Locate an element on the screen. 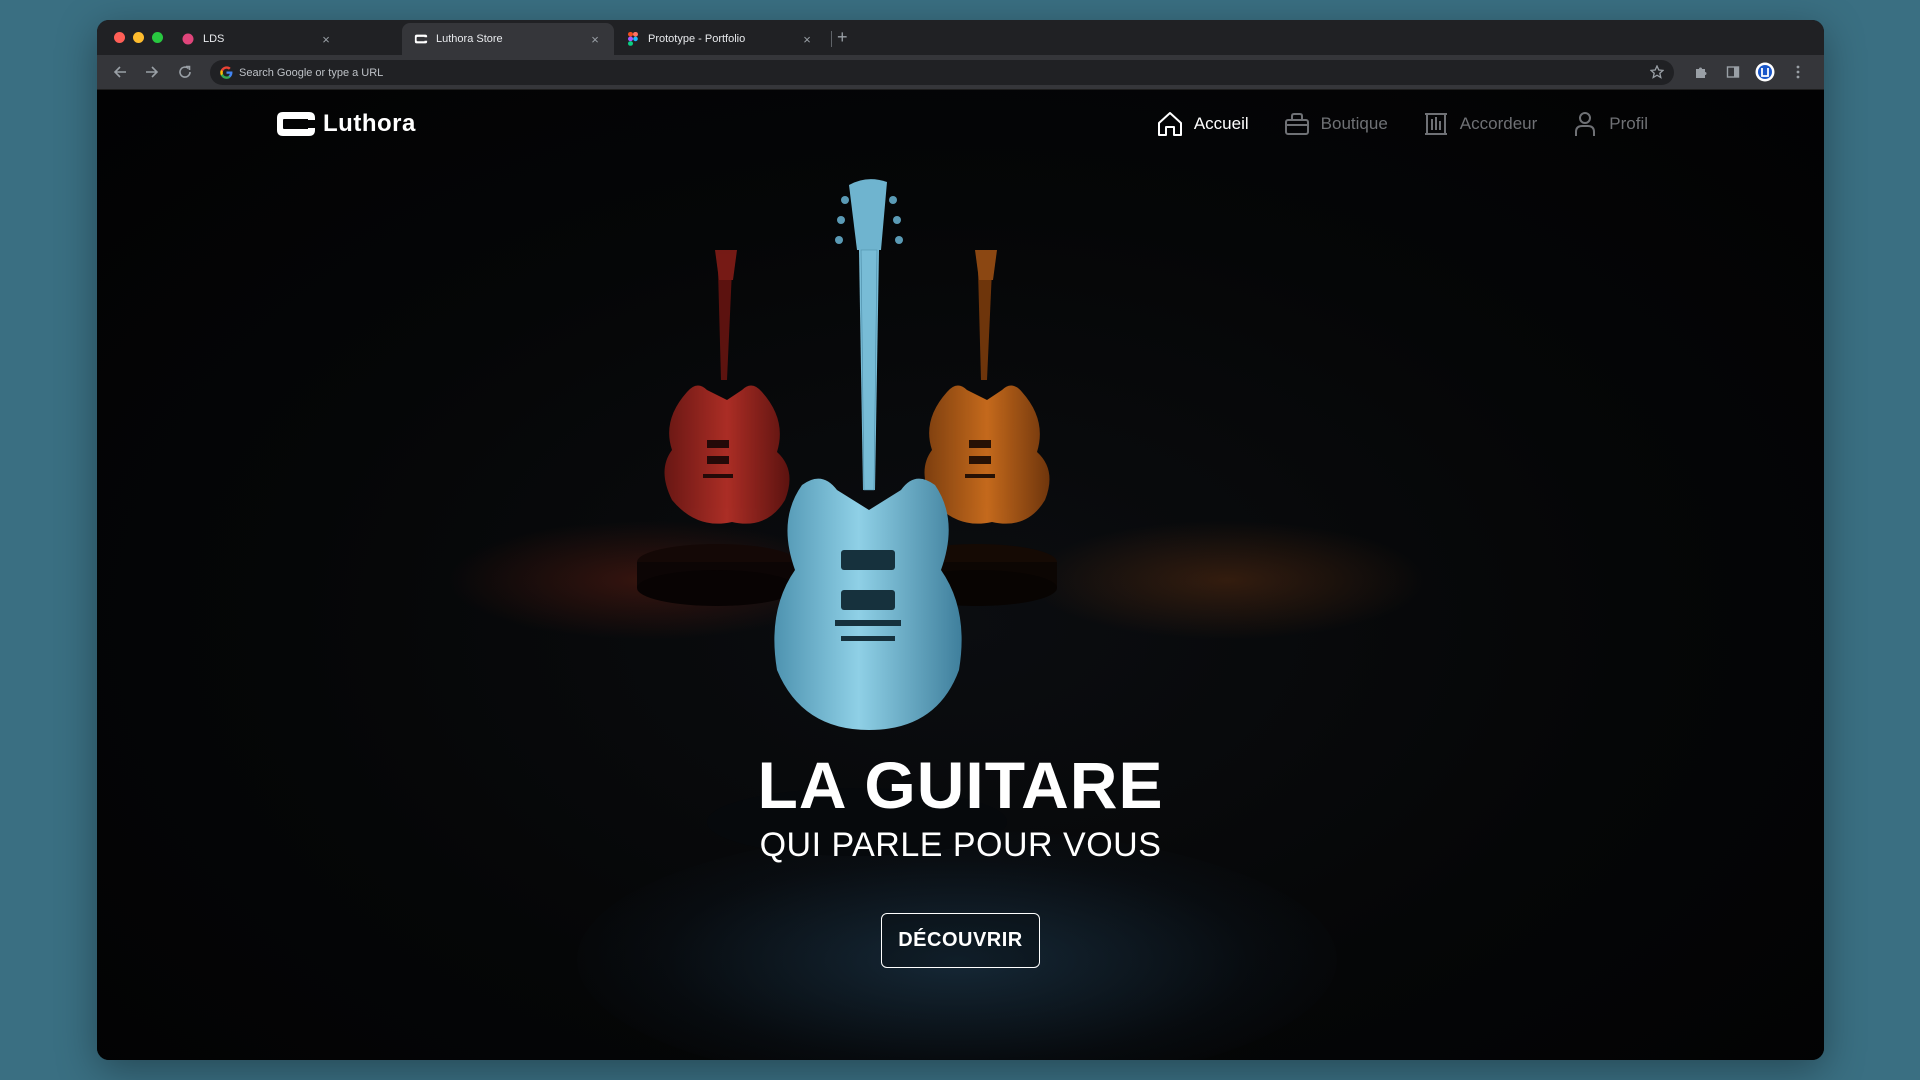 The width and height of the screenshot is (1920, 1080). home-icon is located at coordinates (1169, 124).